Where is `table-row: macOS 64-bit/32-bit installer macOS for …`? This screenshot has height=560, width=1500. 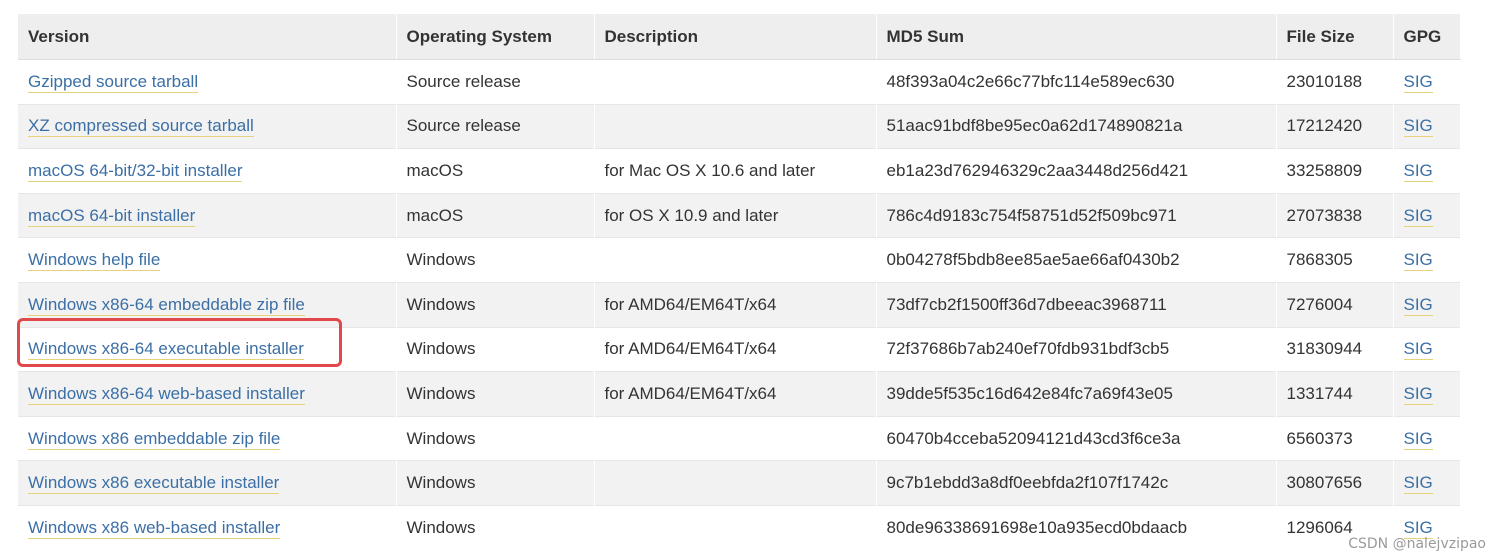 table-row: macOS 64-bit/32-bit installer macOS for … is located at coordinates (739, 171).